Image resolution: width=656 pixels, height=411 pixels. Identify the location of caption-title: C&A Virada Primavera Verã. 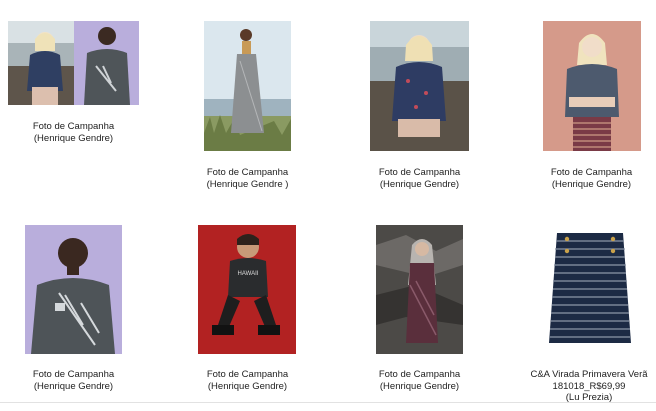
(589, 374).